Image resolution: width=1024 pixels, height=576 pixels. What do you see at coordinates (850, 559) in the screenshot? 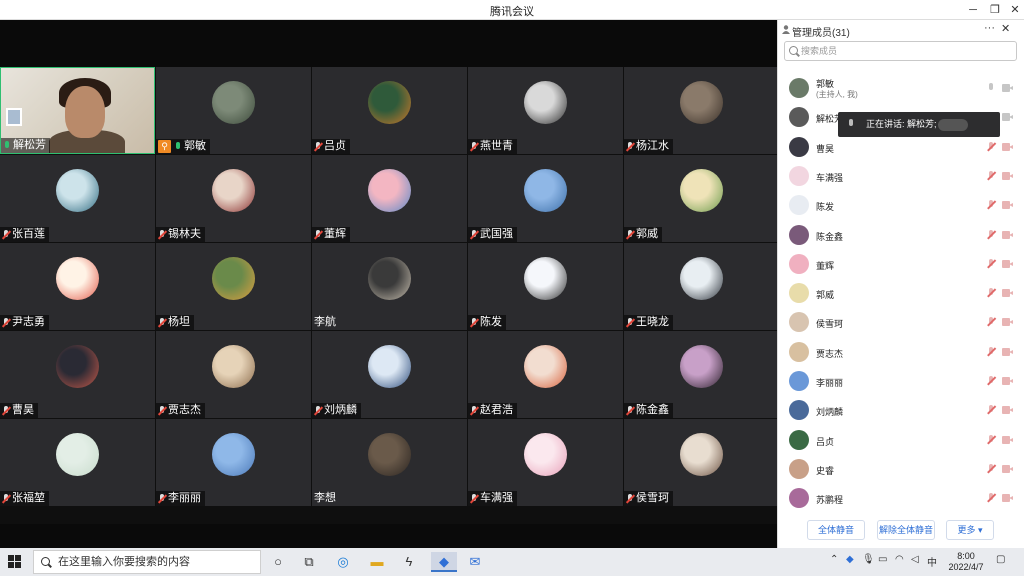
I see `tray-meeting-icon: ◆` at bounding box center [850, 559].